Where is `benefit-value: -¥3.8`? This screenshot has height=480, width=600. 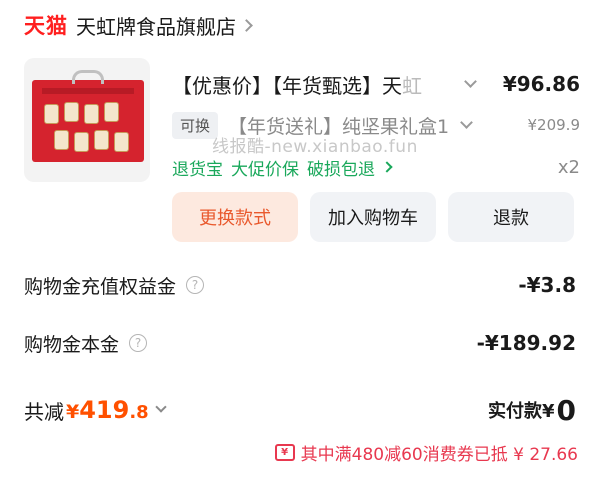 benefit-value: -¥3.8 is located at coordinates (547, 285).